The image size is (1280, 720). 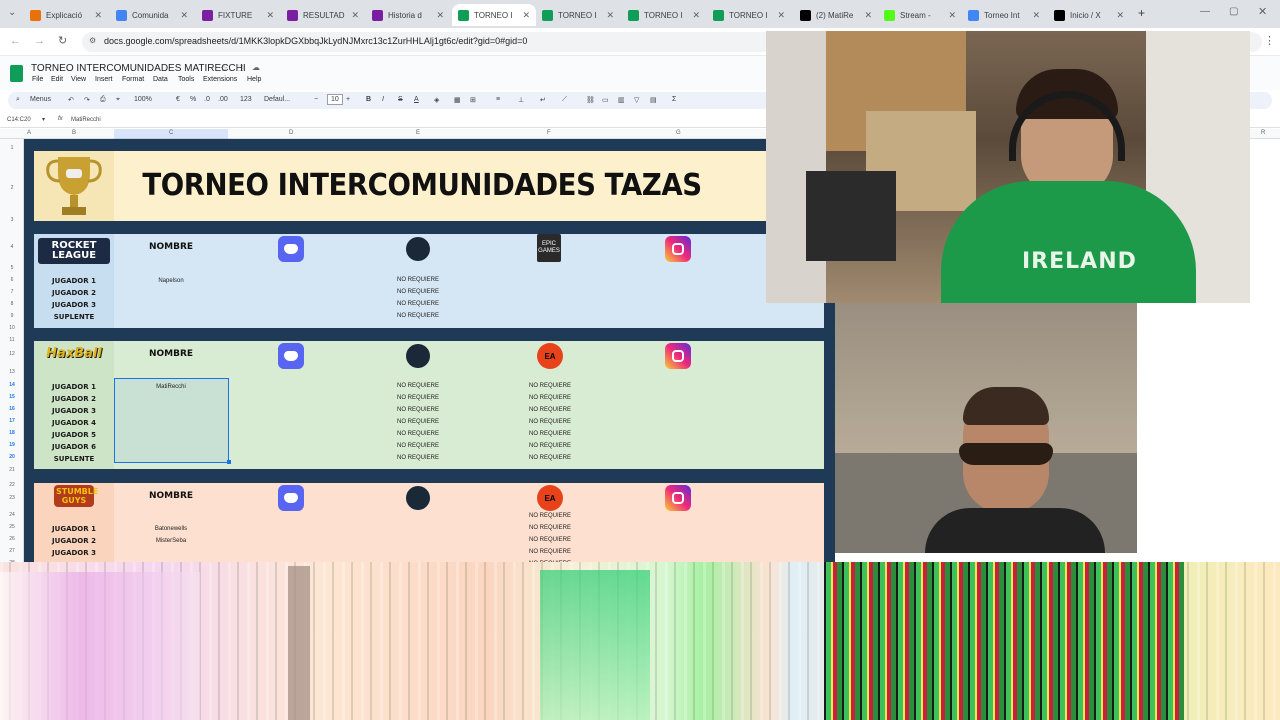 What do you see at coordinates (1205, 11) in the screenshot?
I see `minimize-button: —` at bounding box center [1205, 11].